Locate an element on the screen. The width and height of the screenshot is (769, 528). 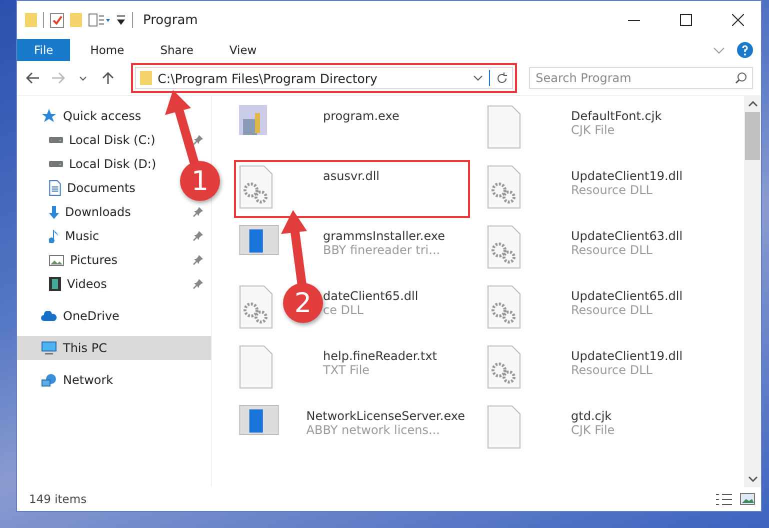
scroll-down-icon is located at coordinates (753, 479).